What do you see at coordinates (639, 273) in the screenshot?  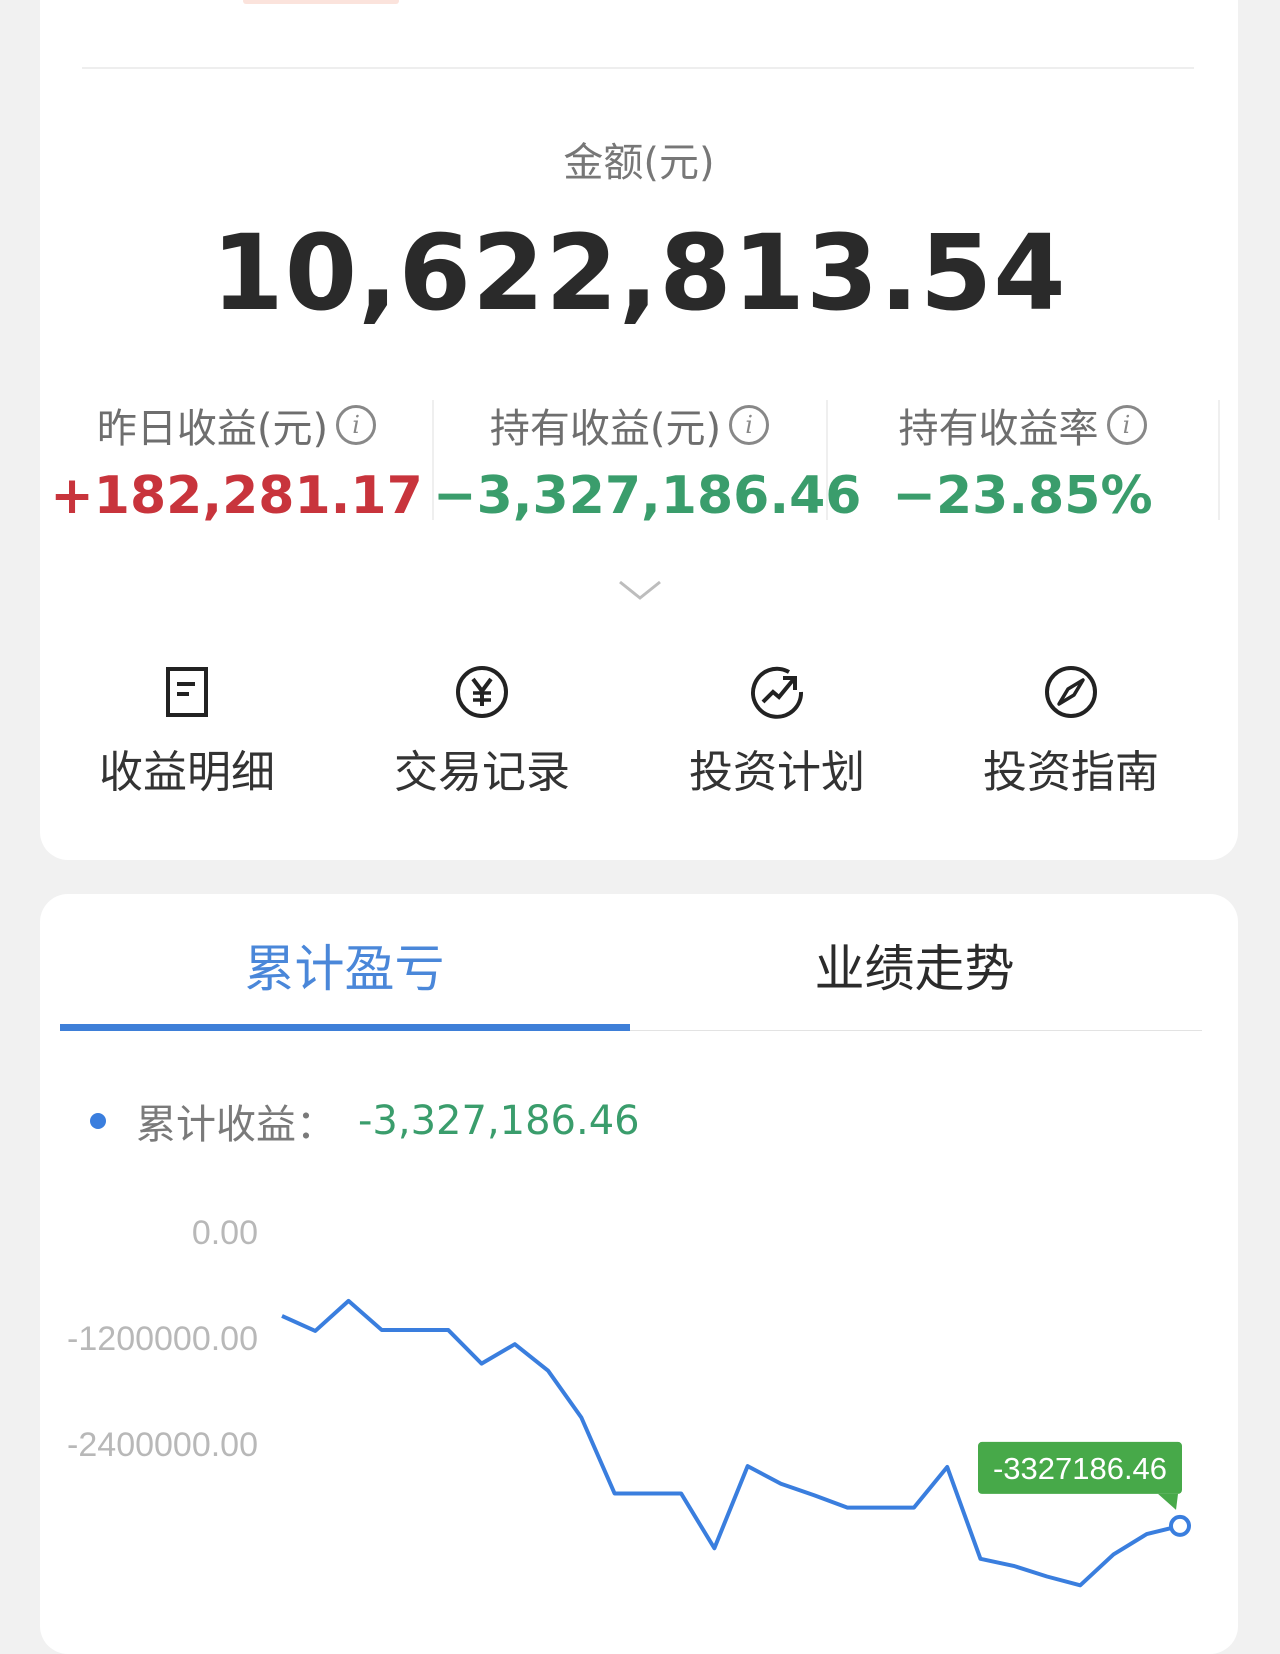 I see `amount-value: 10,622,813.54` at bounding box center [639, 273].